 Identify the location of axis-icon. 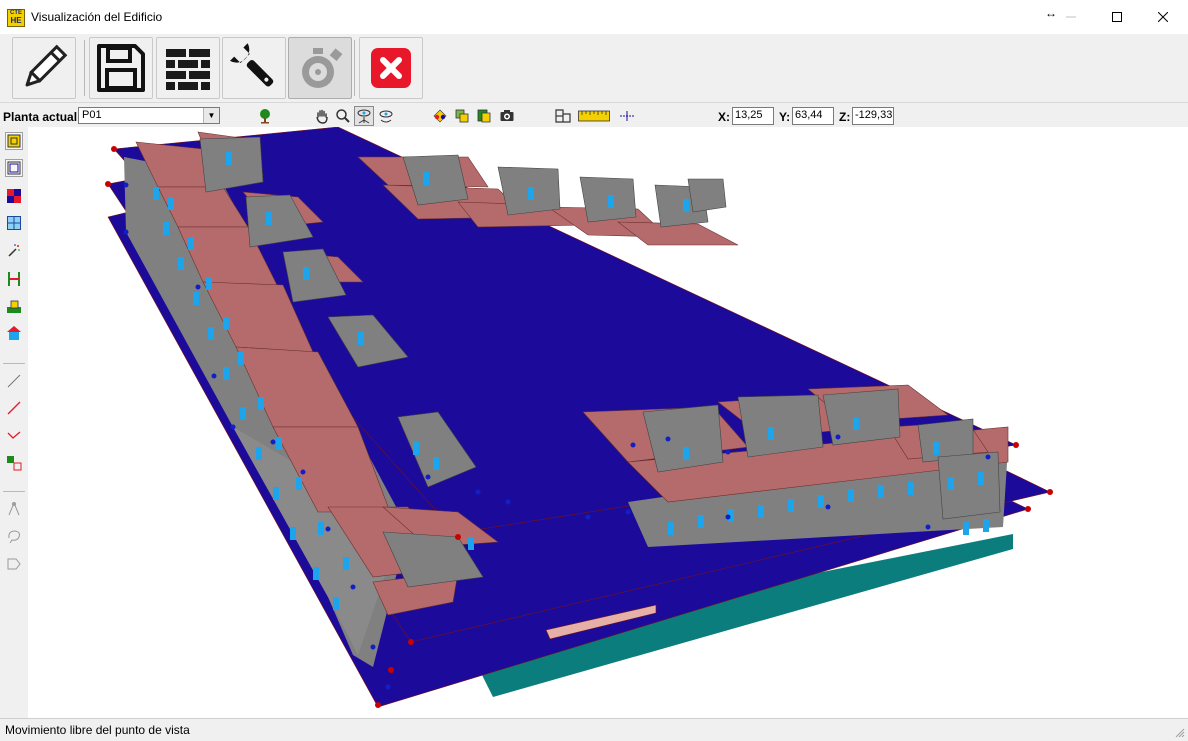
(627, 116).